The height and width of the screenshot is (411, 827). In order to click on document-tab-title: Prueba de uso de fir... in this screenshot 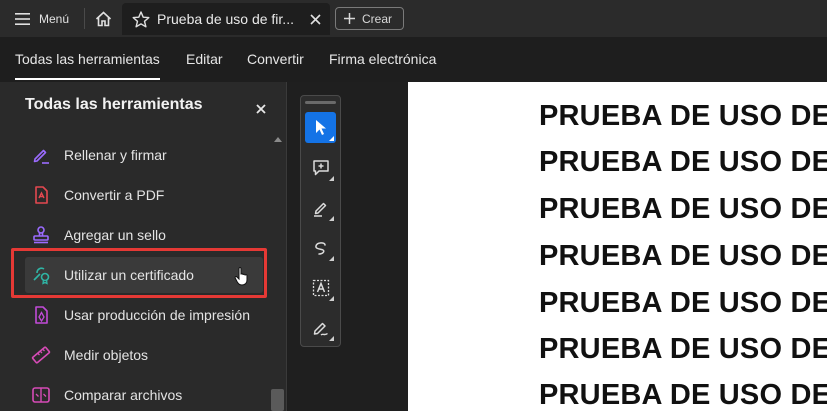, I will do `click(225, 19)`.